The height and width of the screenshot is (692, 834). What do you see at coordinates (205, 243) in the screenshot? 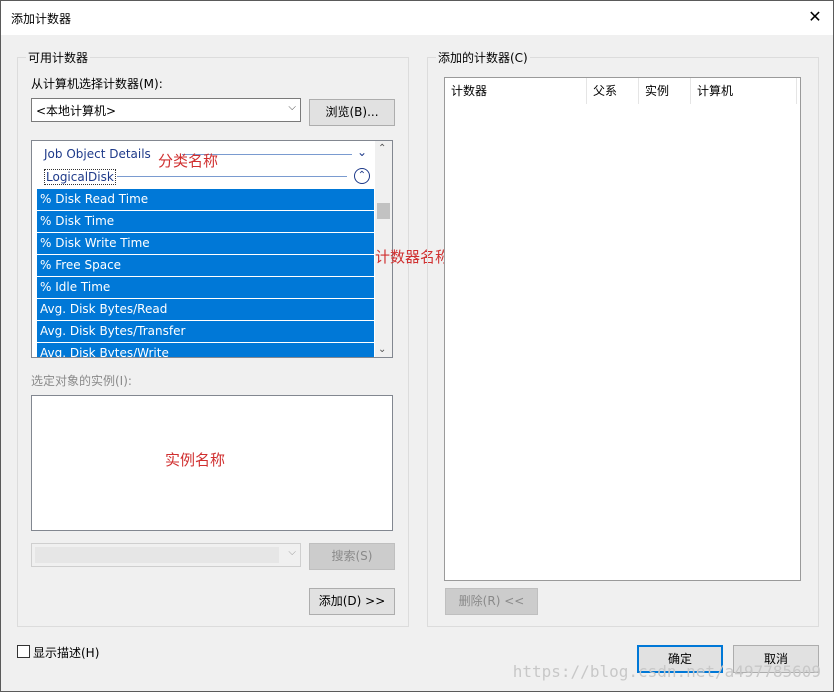
I see `counter-item: % Disk Write Time` at bounding box center [205, 243].